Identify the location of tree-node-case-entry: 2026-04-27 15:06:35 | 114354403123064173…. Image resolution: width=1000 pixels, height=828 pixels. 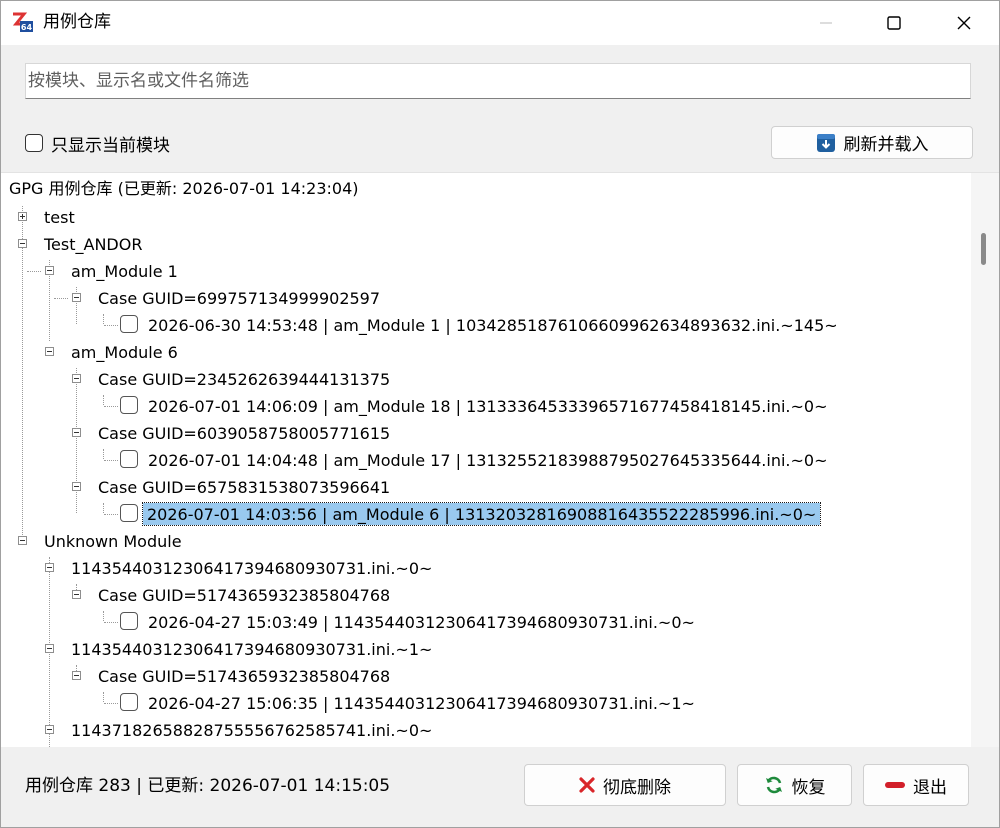
(421, 703).